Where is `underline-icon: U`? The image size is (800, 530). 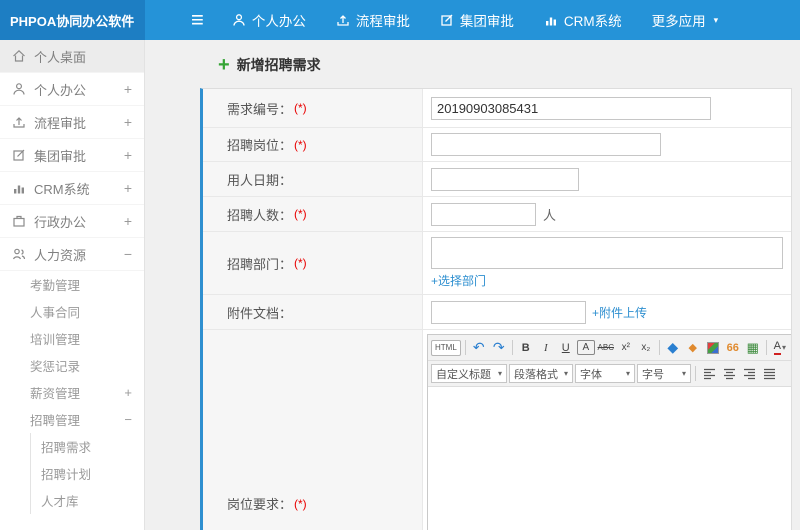
underline-icon: U is located at coordinates (566, 348).